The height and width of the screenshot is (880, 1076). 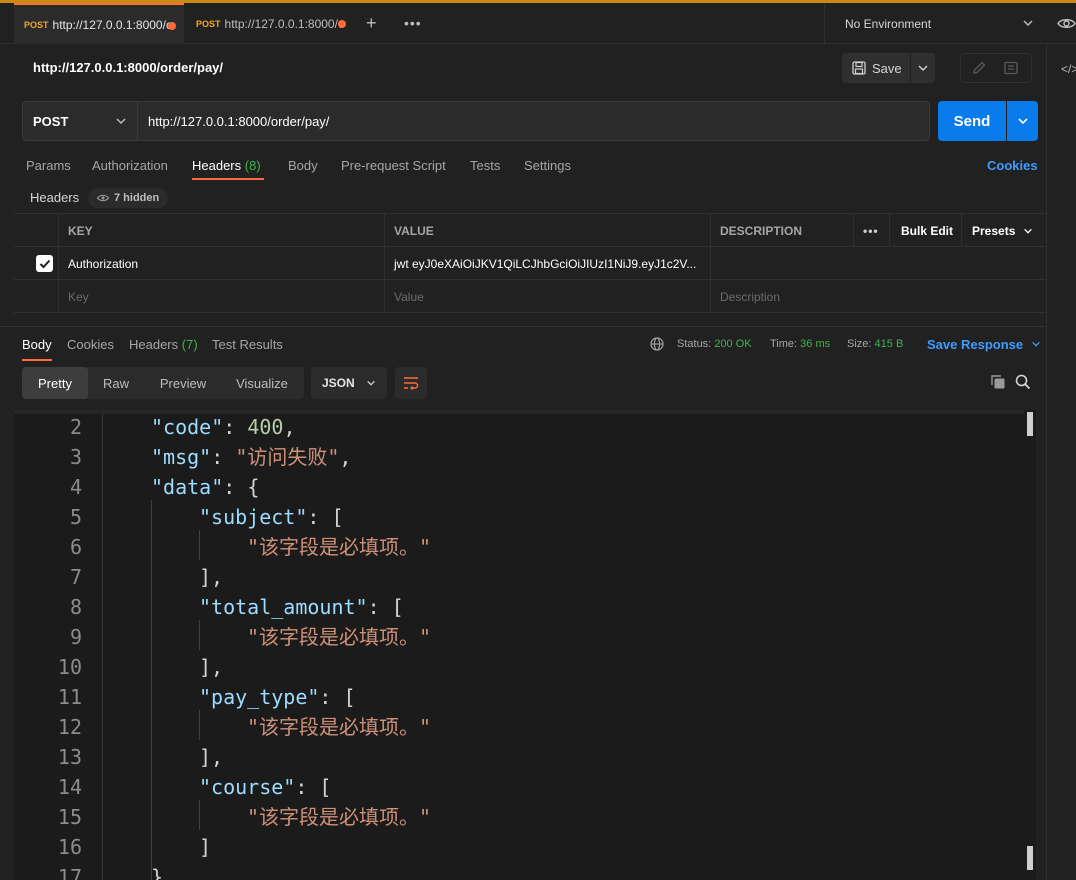 What do you see at coordinates (69, 727) in the screenshot?
I see `line-number: 12` at bounding box center [69, 727].